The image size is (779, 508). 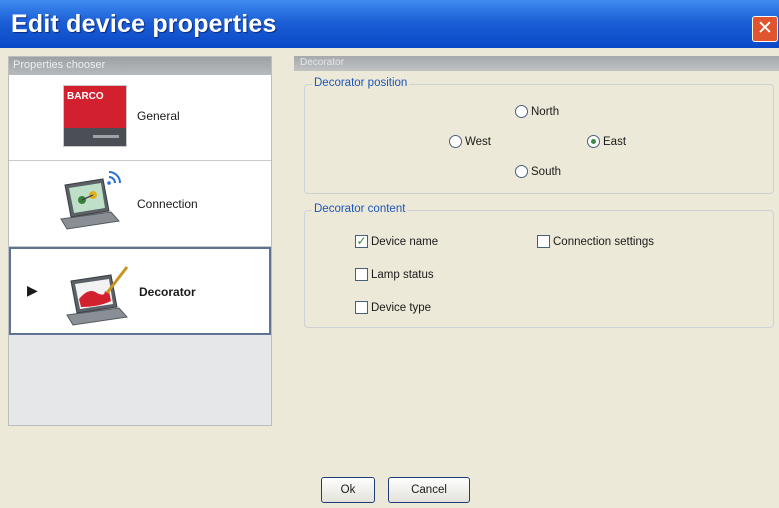 What do you see at coordinates (90, 200) in the screenshot?
I see `laptop-wireless-icon` at bounding box center [90, 200].